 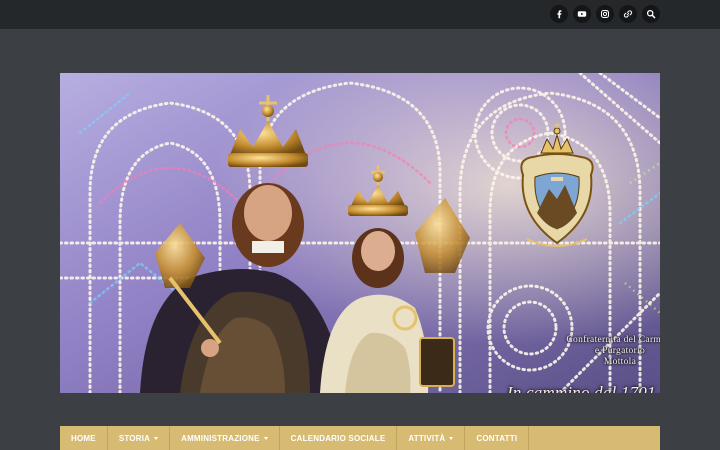 I want to click on nav-item-label: AMMINISTRAZIONE, so click(x=220, y=438).